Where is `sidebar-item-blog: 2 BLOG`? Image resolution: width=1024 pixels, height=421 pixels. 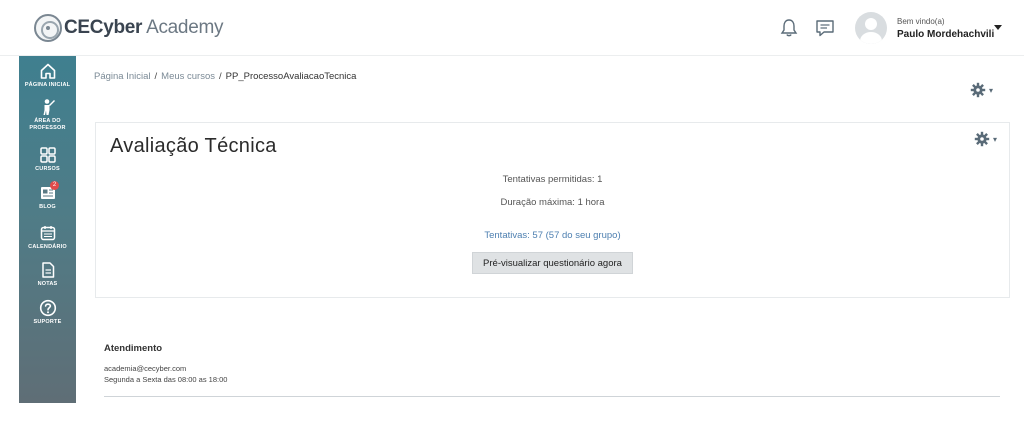 sidebar-item-blog: 2 BLOG is located at coordinates (47, 196).